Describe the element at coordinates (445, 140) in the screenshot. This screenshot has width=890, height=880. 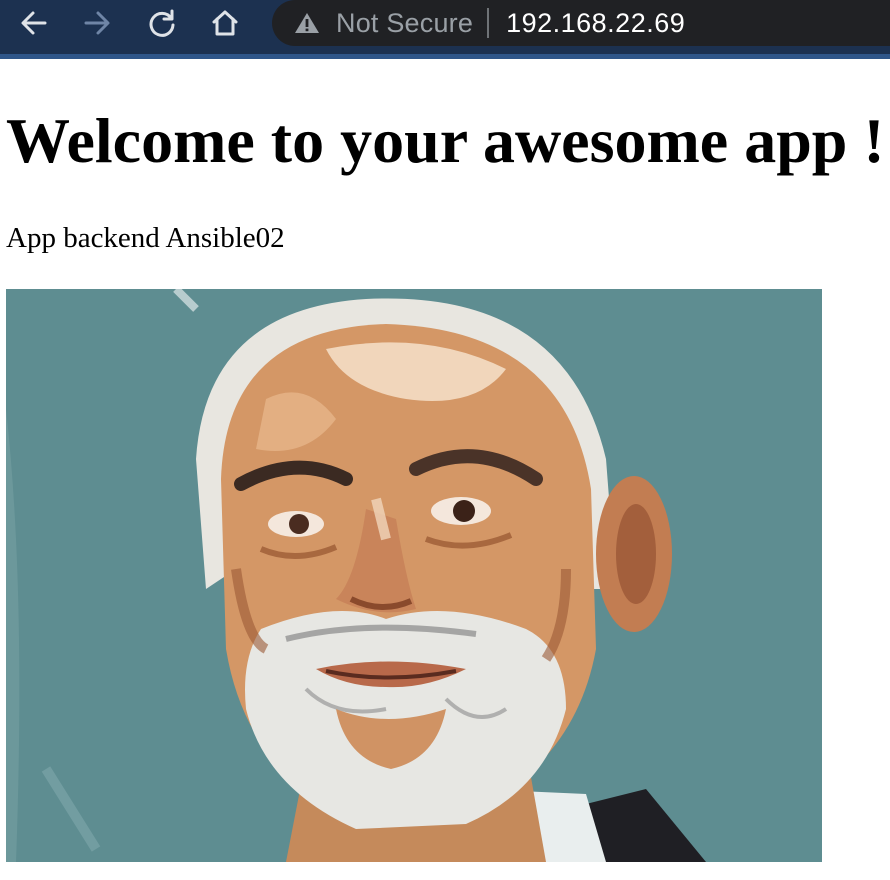
I see `page-title: Welcome to your awesome app !` at that location.